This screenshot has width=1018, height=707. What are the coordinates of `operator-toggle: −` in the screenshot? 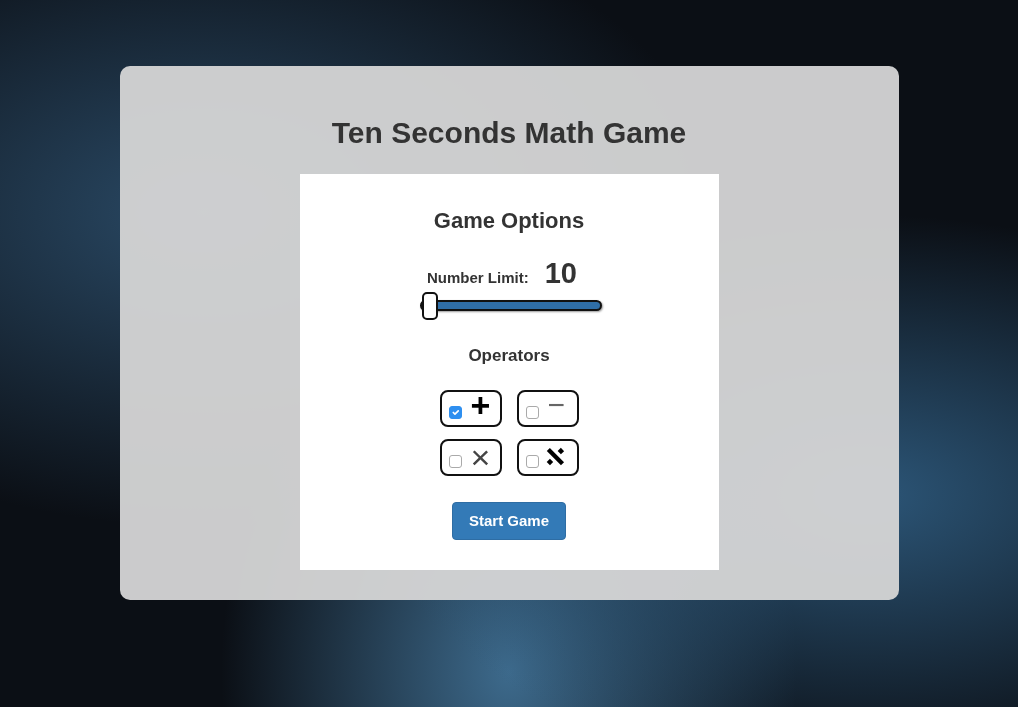 It's located at (547, 408).